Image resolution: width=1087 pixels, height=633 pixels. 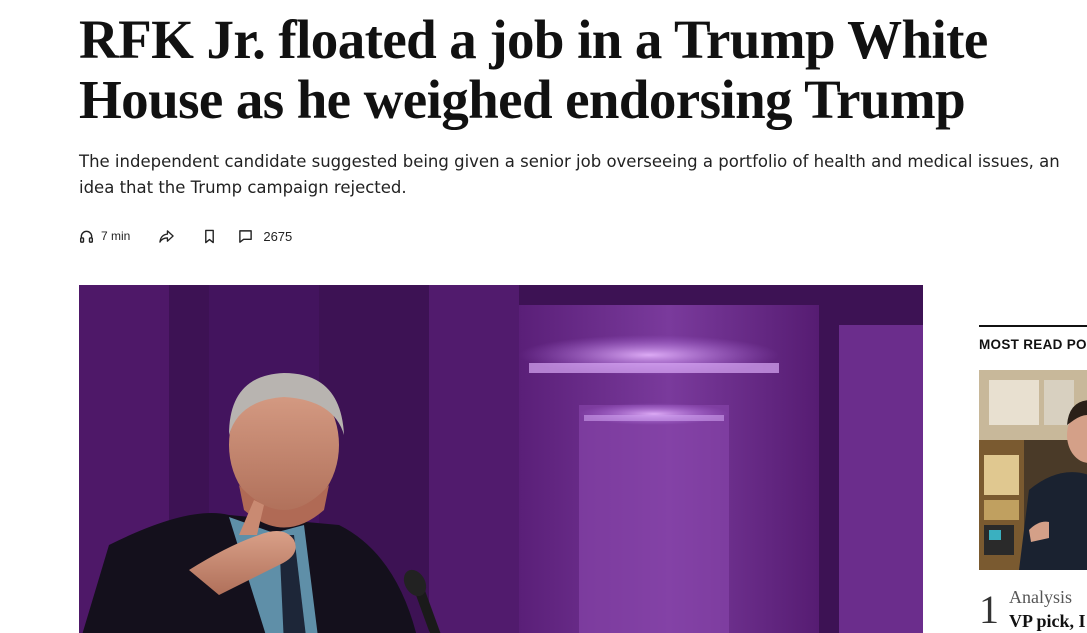 I want to click on most-read-photo-illustration, so click(x=1033, y=470).